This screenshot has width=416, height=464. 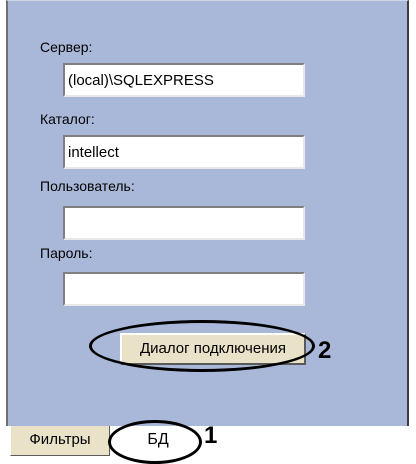 What do you see at coordinates (325, 350) in the screenshot?
I see `callout-2: 2` at bounding box center [325, 350].